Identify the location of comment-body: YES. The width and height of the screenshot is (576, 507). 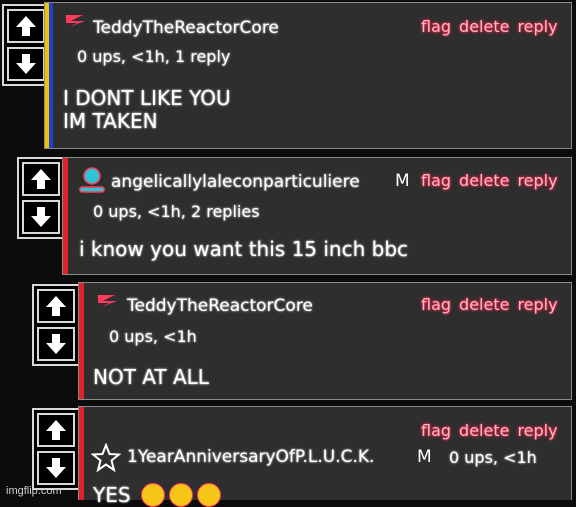
(157, 495).